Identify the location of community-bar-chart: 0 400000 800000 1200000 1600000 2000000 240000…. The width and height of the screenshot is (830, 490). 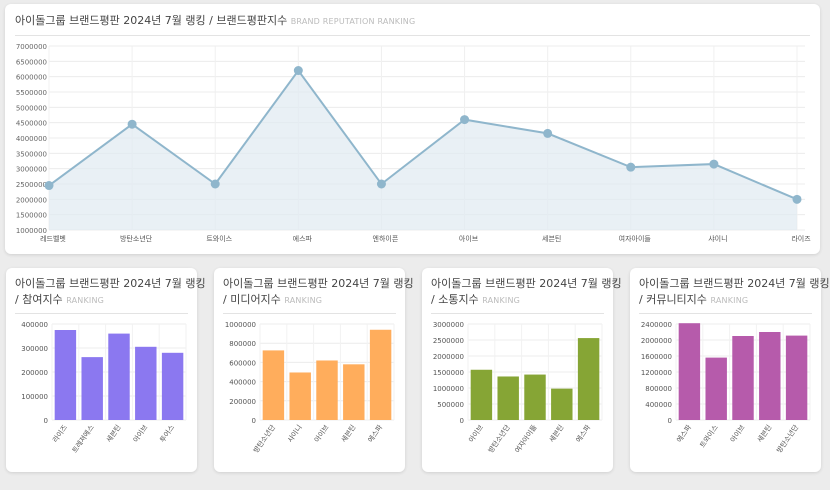
(726, 388).